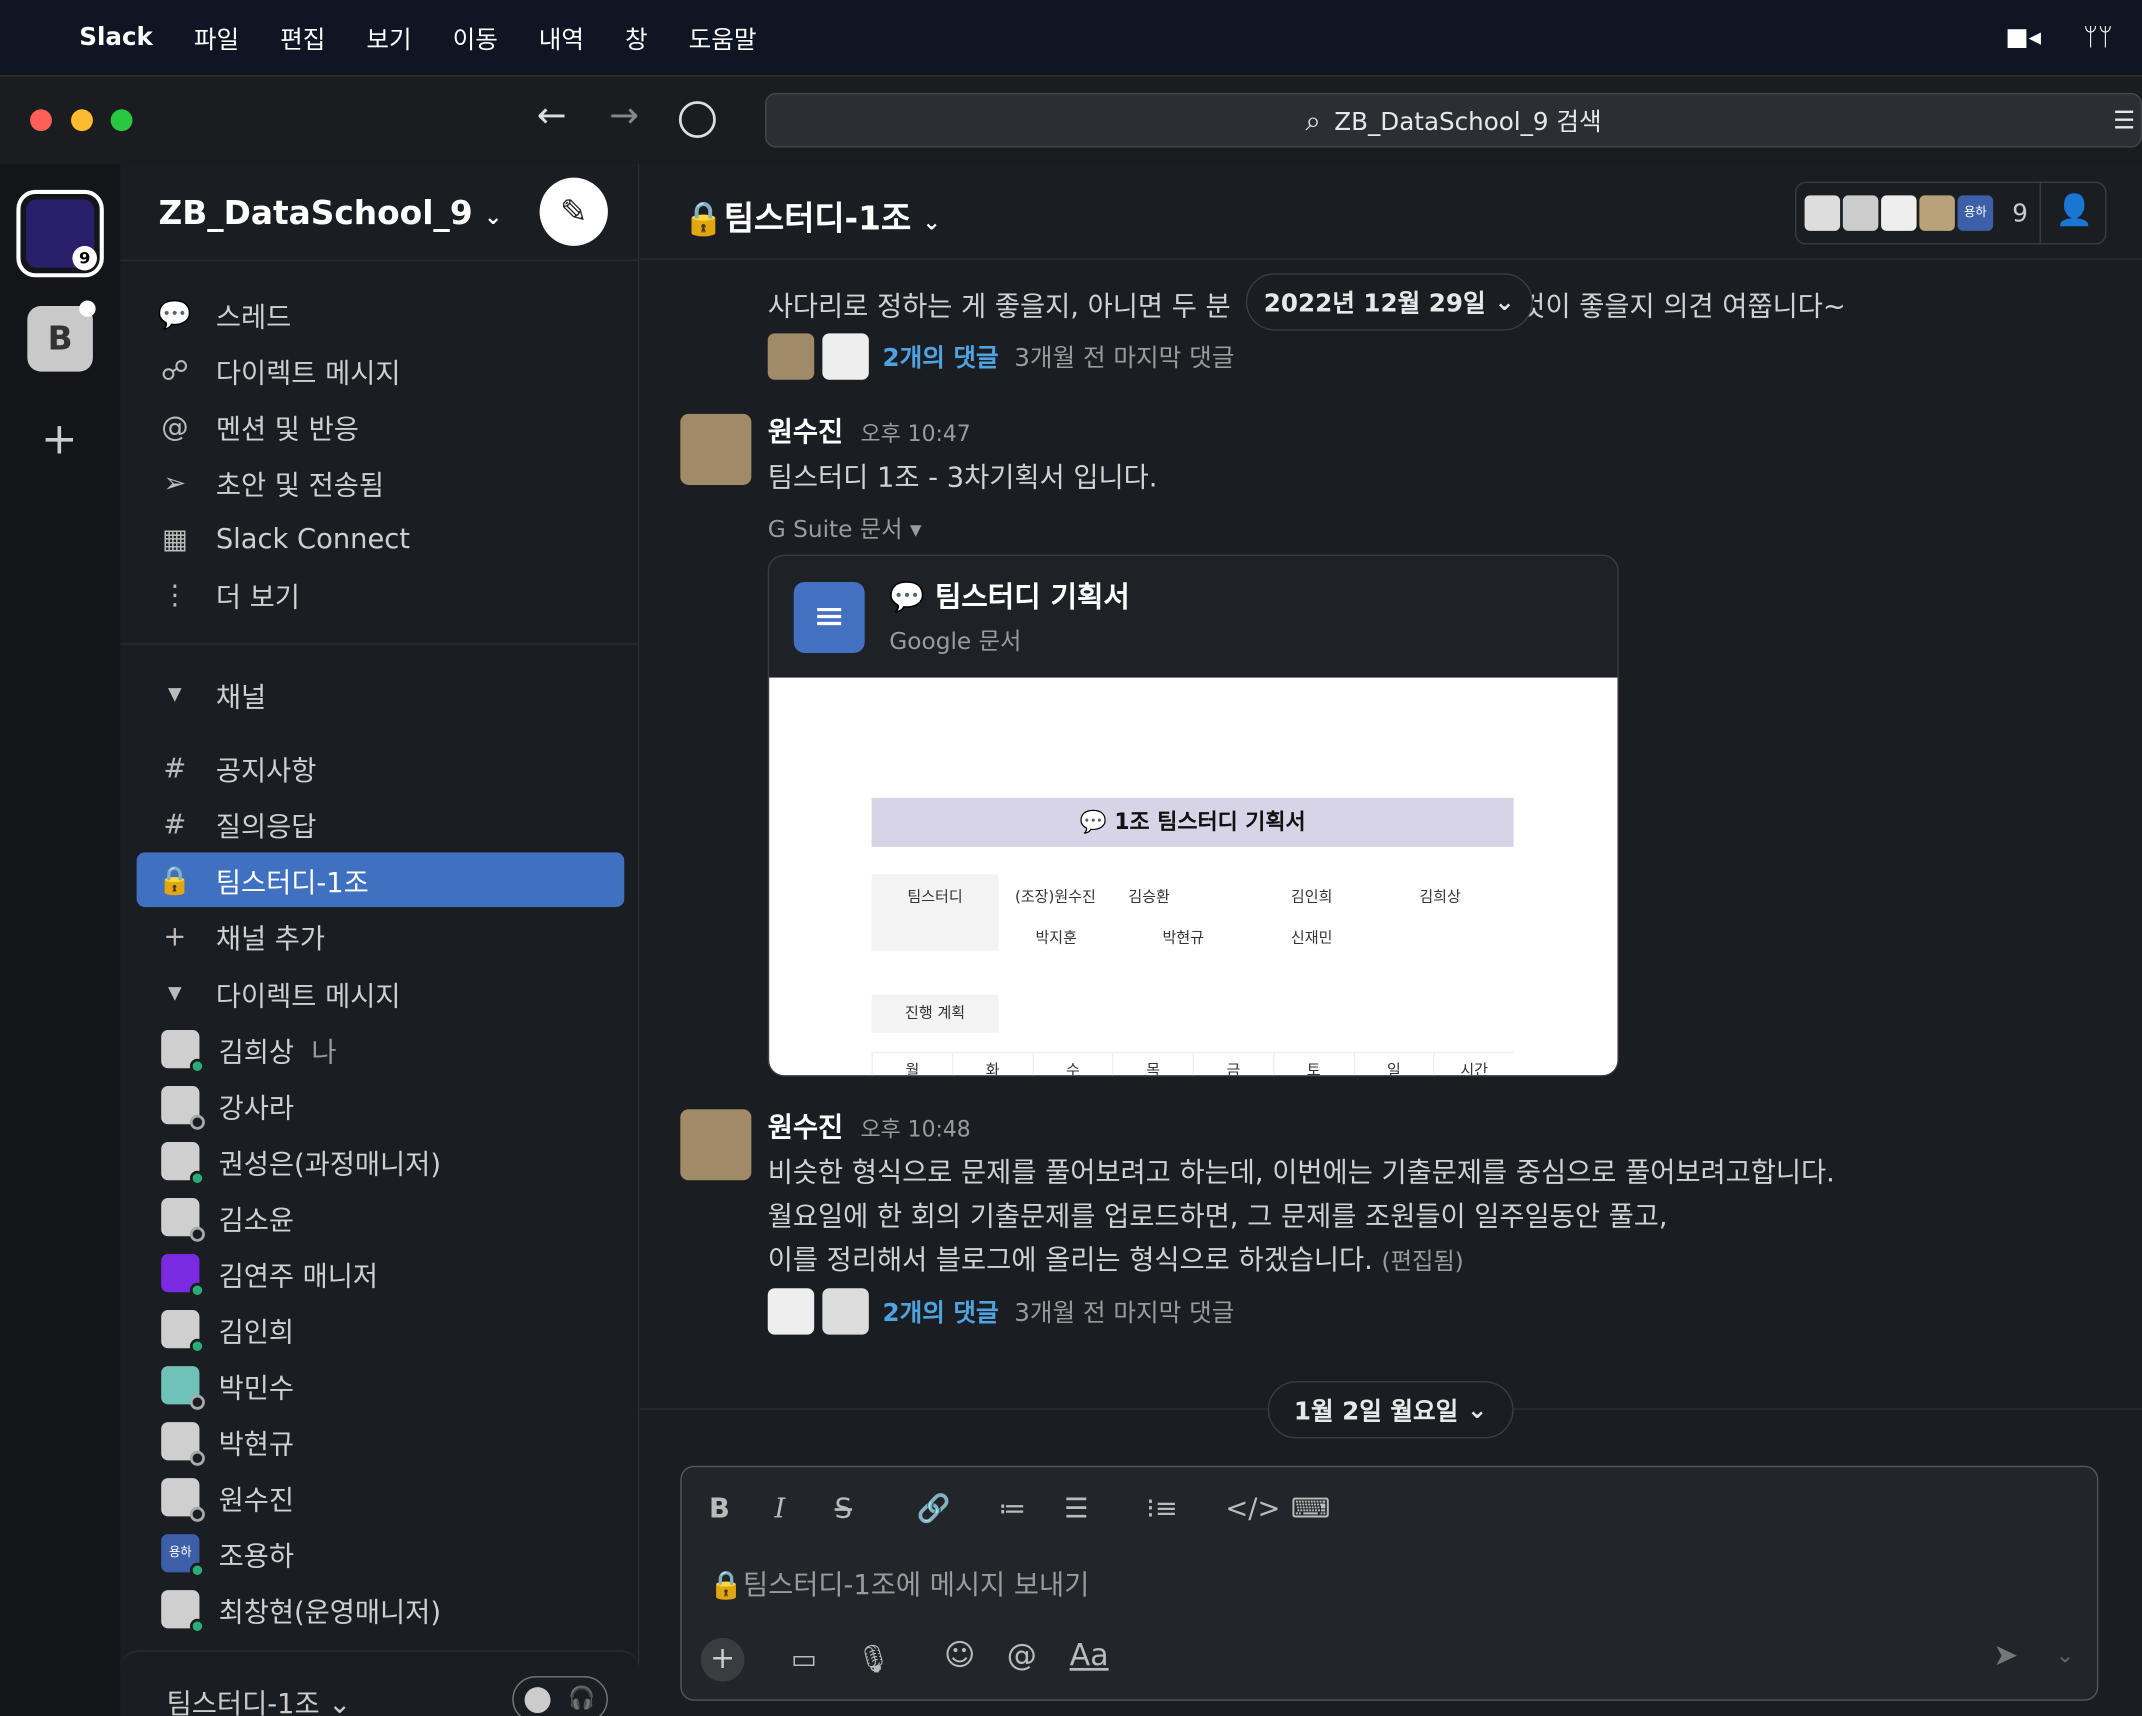  Describe the element at coordinates (116, 37) in the screenshot. I see `menu-app: Slack` at that location.